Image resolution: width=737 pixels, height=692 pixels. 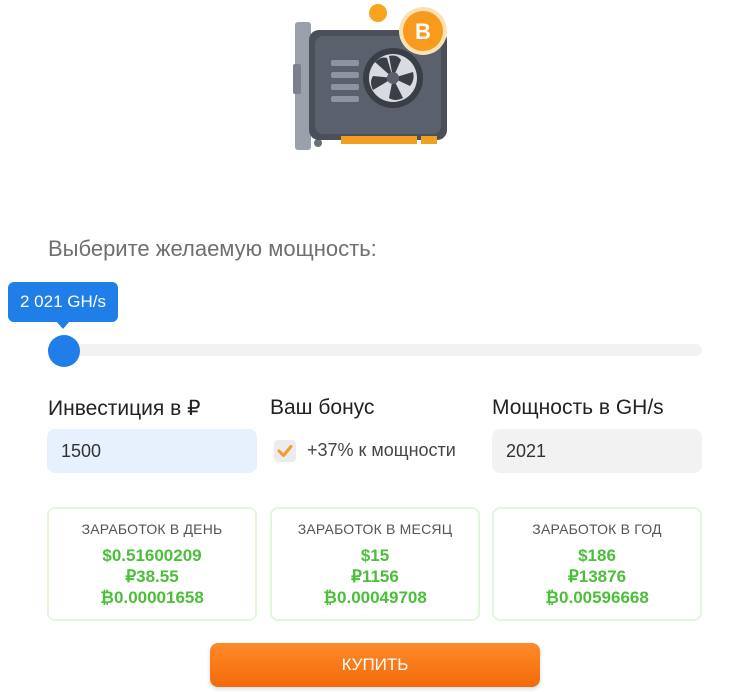 I want to click on small-coin-icon, so click(x=378, y=13).